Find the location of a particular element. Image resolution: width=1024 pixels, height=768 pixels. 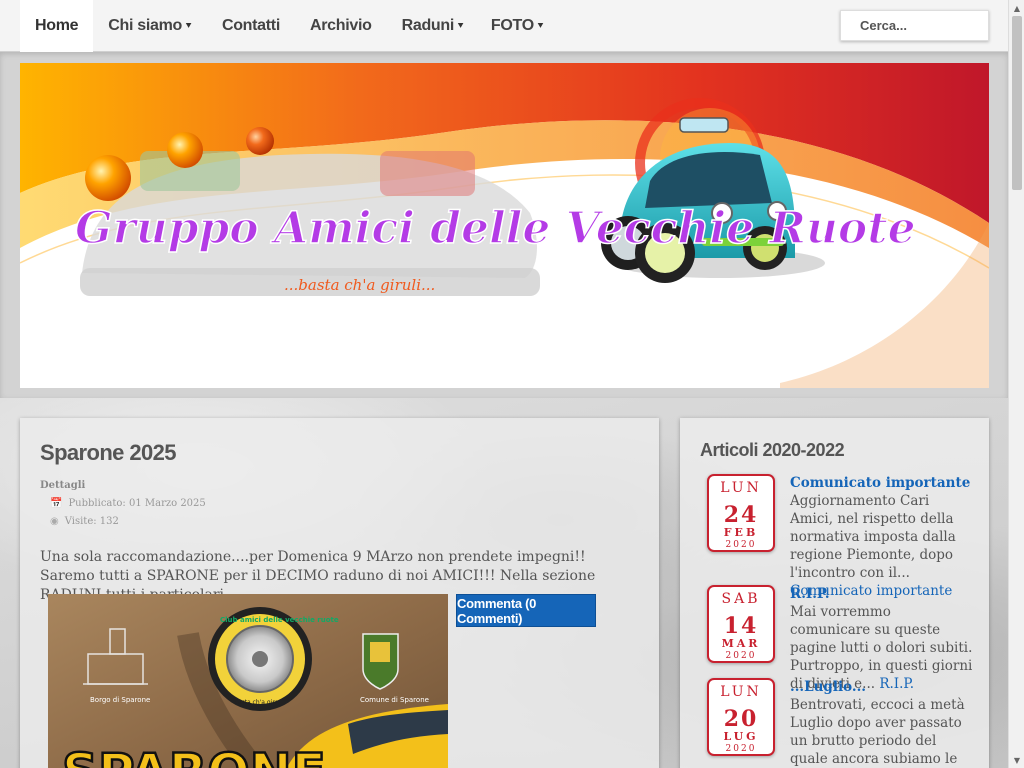

nav-label: Raduni is located at coordinates (428, 25).